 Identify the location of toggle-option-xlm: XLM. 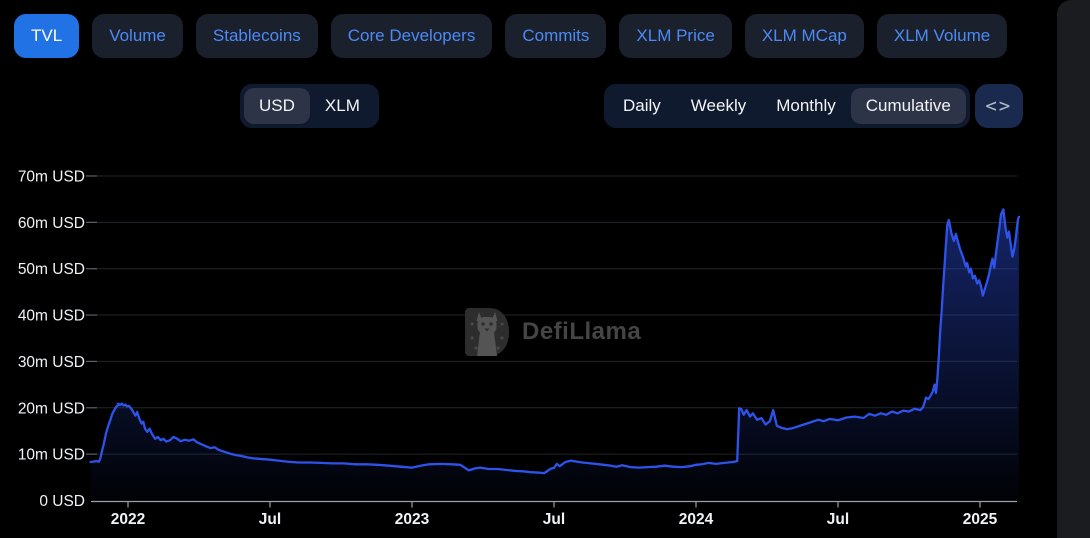
(342, 106).